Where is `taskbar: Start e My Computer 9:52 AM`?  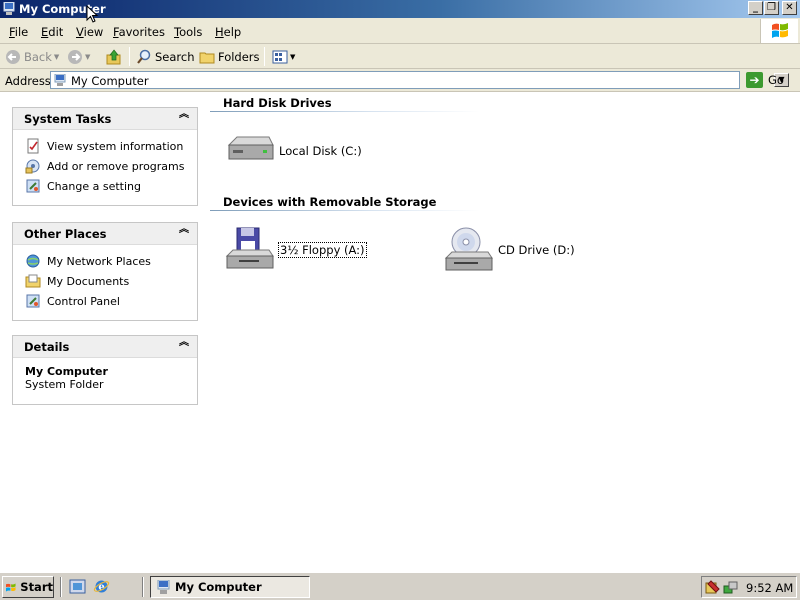
taskbar: Start e My Computer 9:52 AM is located at coordinates (400, 586).